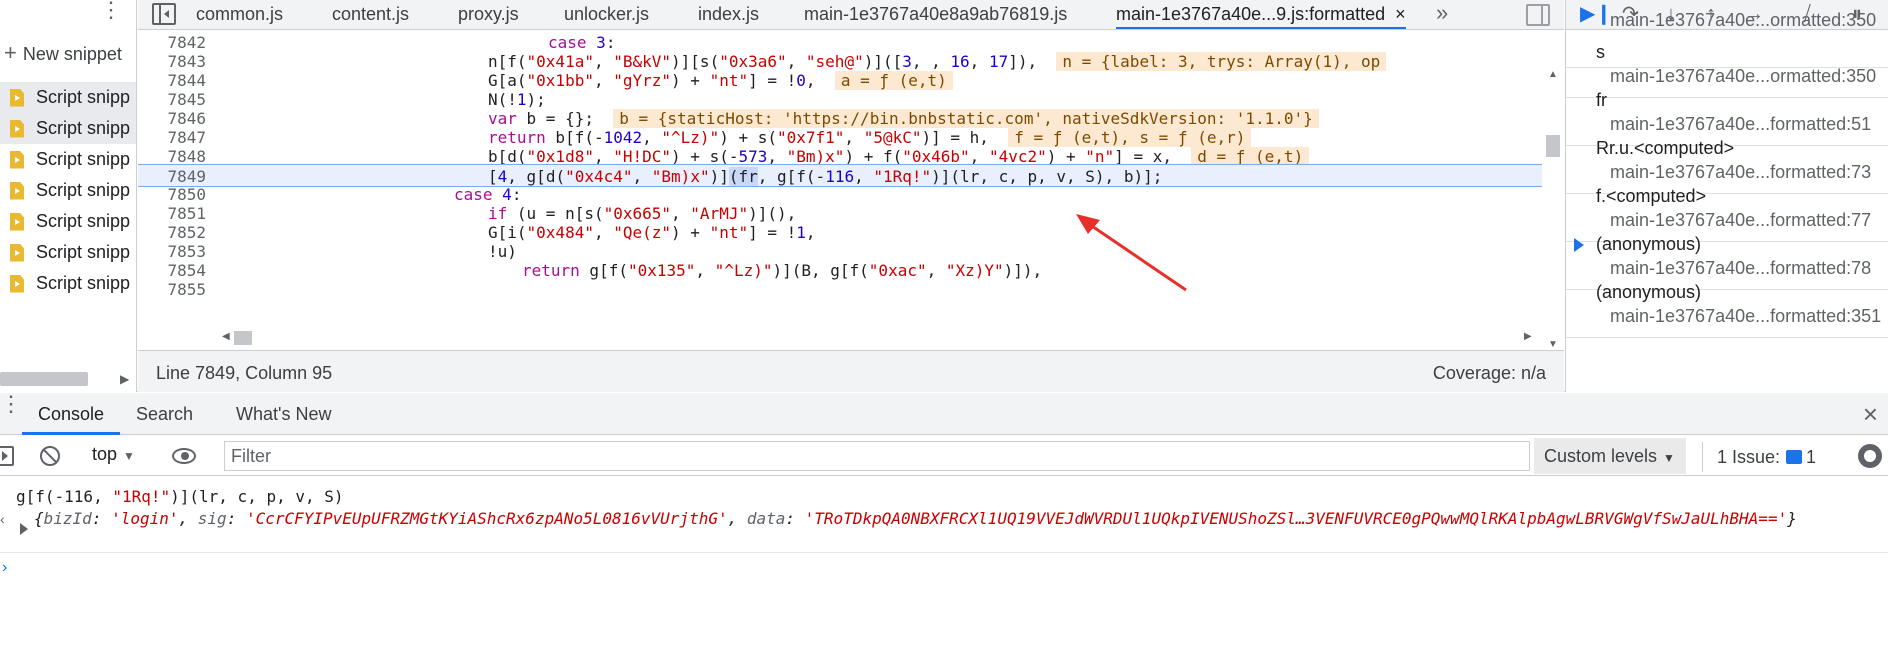 The height and width of the screenshot is (661, 1888). What do you see at coordinates (164, 414) in the screenshot?
I see `tab-search: Search` at bounding box center [164, 414].